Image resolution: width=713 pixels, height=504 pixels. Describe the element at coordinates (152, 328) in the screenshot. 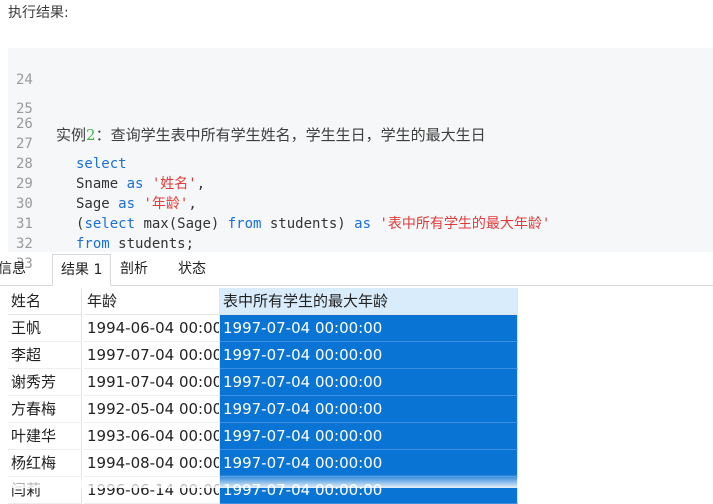

I see `cell-age: 1994-06-04 00:00:00` at that location.